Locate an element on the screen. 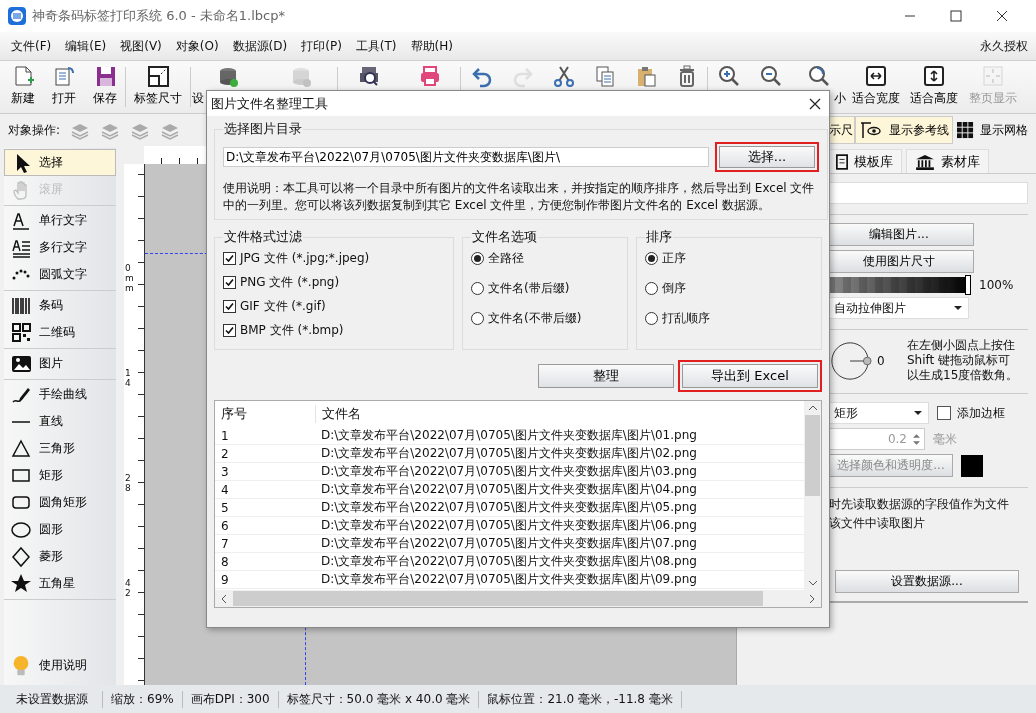  window-title: 神奇条码标签打印系统 6.0 - 未命名1.lbcp* is located at coordinates (158, 16).